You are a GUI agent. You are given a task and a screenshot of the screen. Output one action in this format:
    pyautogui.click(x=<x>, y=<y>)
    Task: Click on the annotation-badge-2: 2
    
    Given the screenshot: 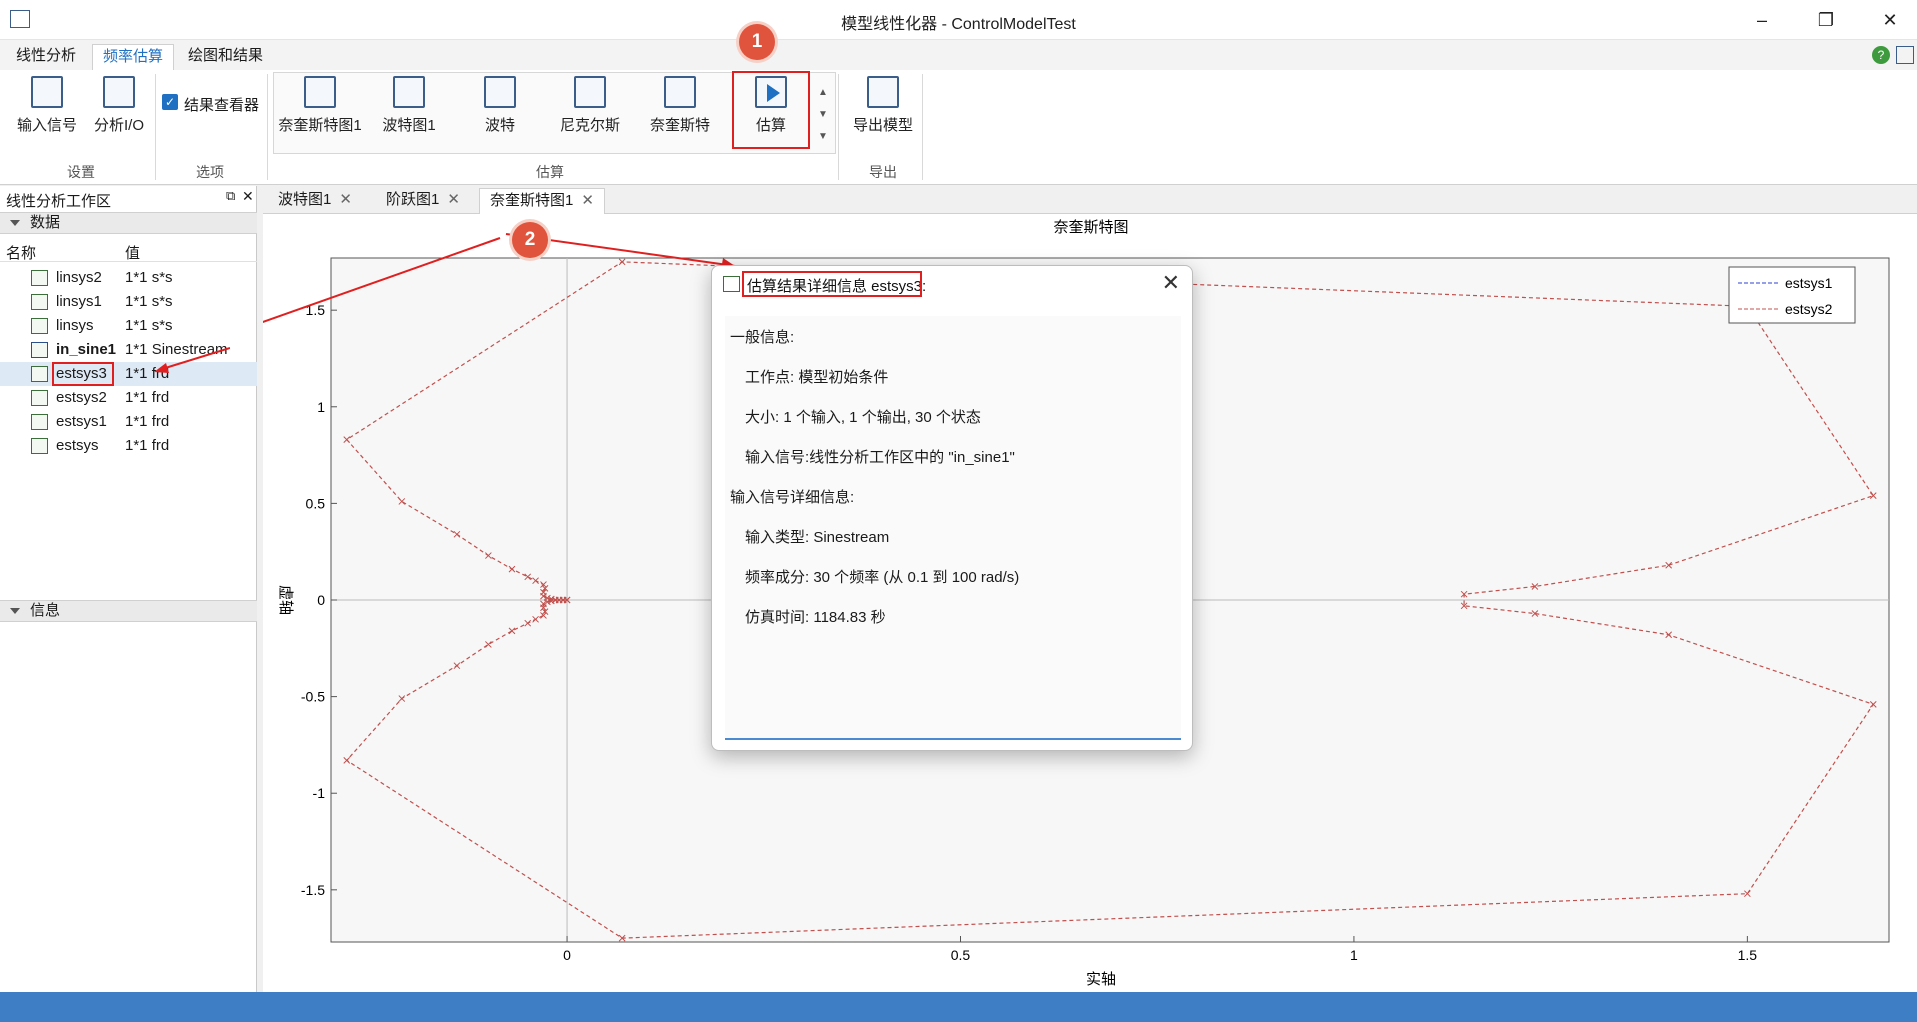 What is the action you would take?
    pyautogui.click(x=530, y=240)
    